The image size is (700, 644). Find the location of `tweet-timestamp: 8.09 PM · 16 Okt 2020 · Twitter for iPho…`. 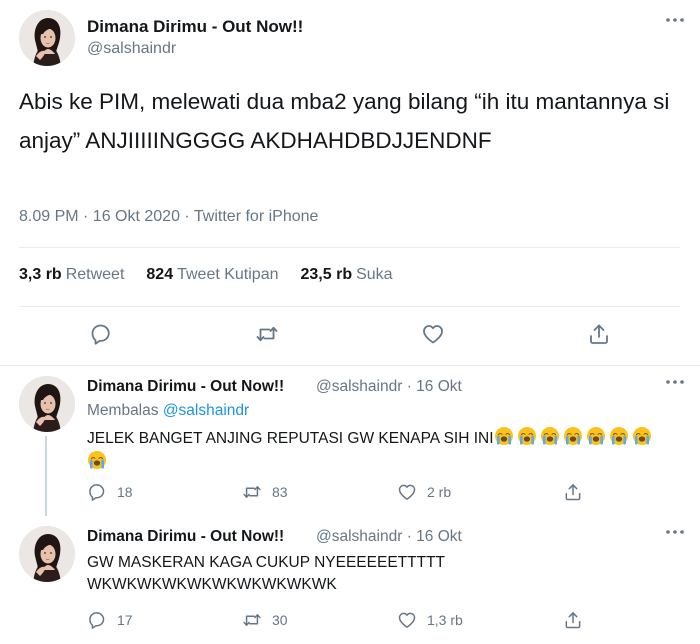

tweet-timestamp: 8.09 PM · 16 Okt 2020 · Twitter for iPho… is located at coordinates (168, 217).